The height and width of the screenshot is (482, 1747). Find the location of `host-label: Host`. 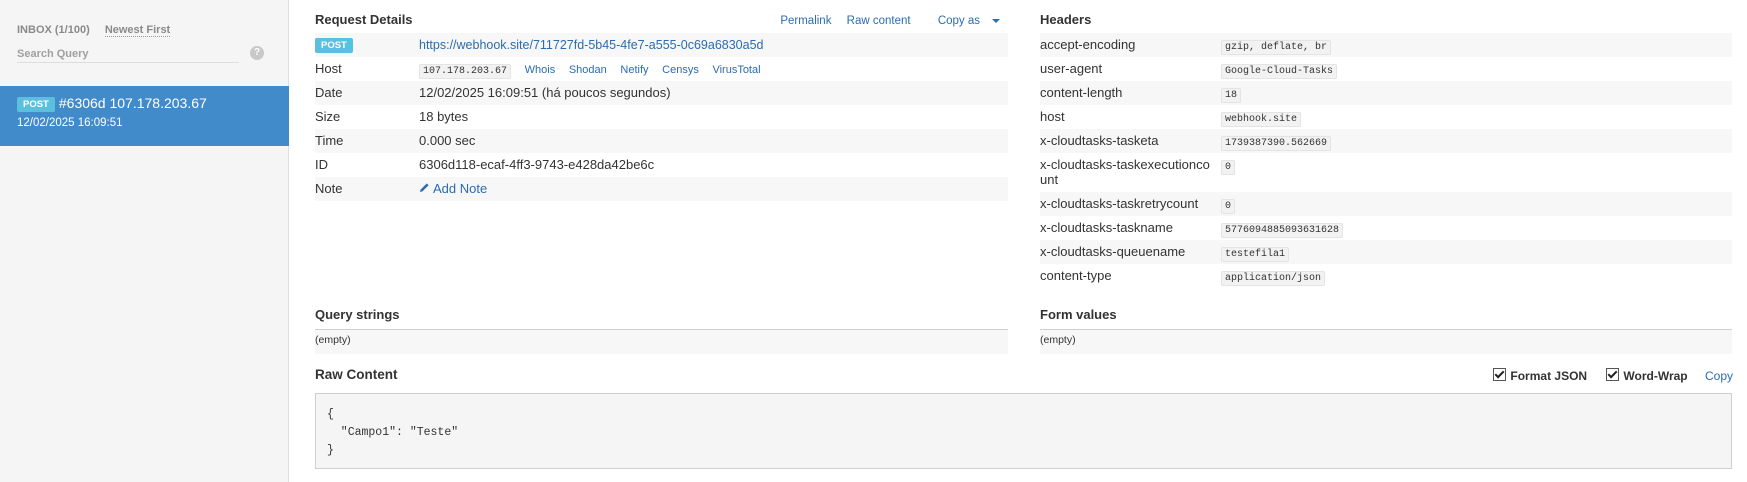

host-label: Host is located at coordinates (328, 68).